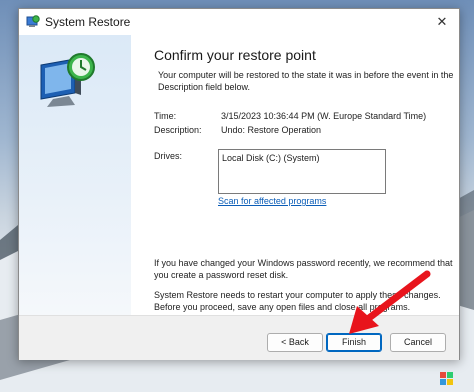  I want to click on back-button: < Back, so click(295, 342).